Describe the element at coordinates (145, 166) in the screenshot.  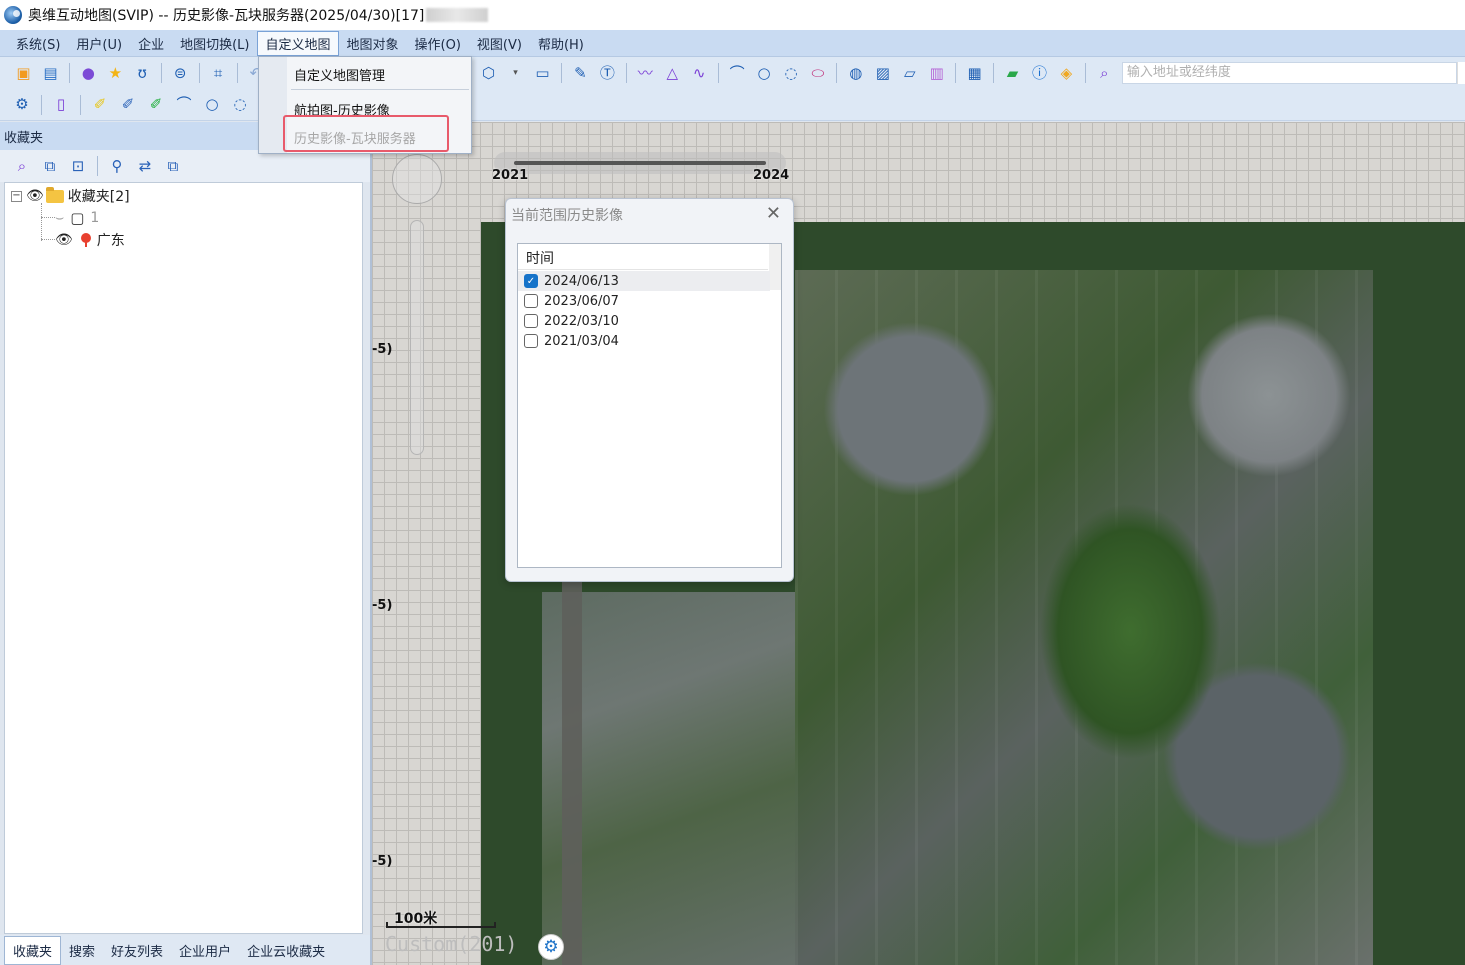
I see `swap-icon: ⇄` at that location.